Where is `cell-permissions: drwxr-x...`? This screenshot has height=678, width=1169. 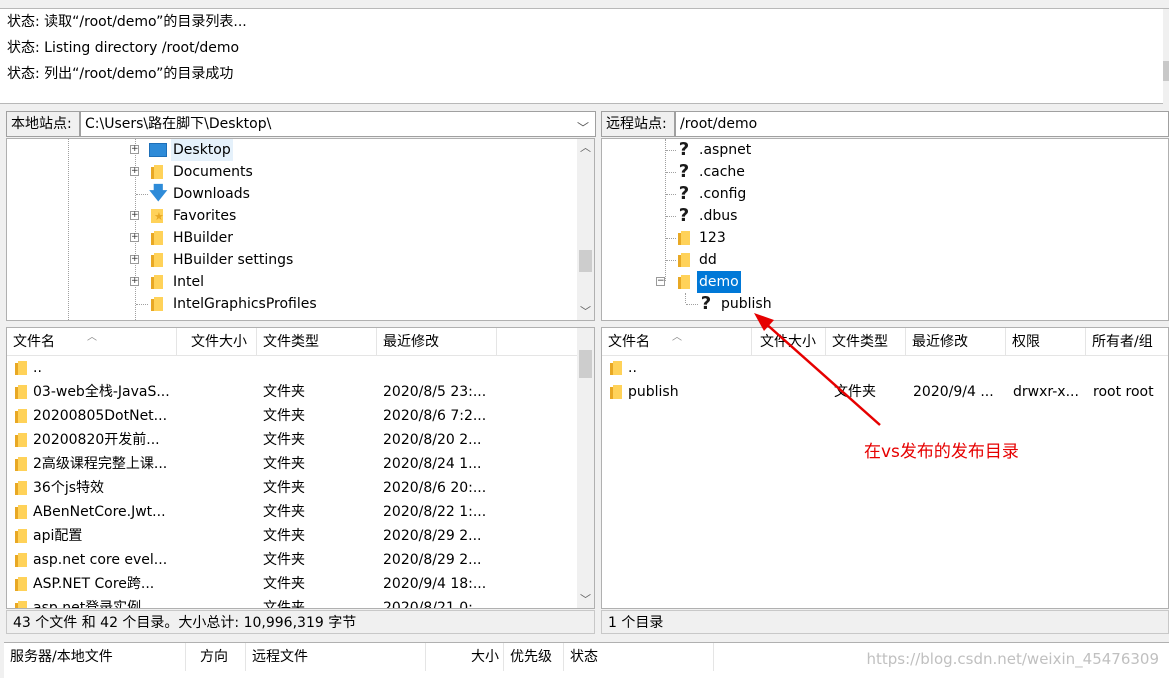
cell-permissions: drwxr-x... is located at coordinates (1046, 392).